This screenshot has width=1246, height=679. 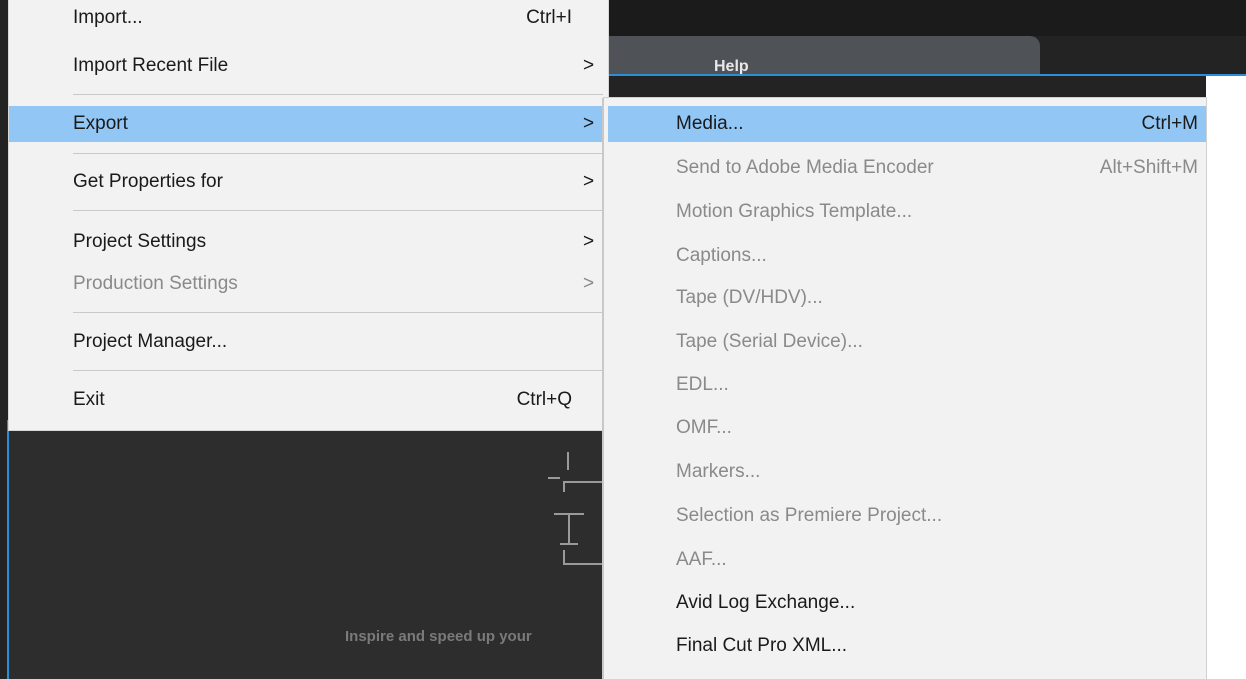 What do you see at coordinates (575, 512) in the screenshot?
I see `title-tool-icon` at bounding box center [575, 512].